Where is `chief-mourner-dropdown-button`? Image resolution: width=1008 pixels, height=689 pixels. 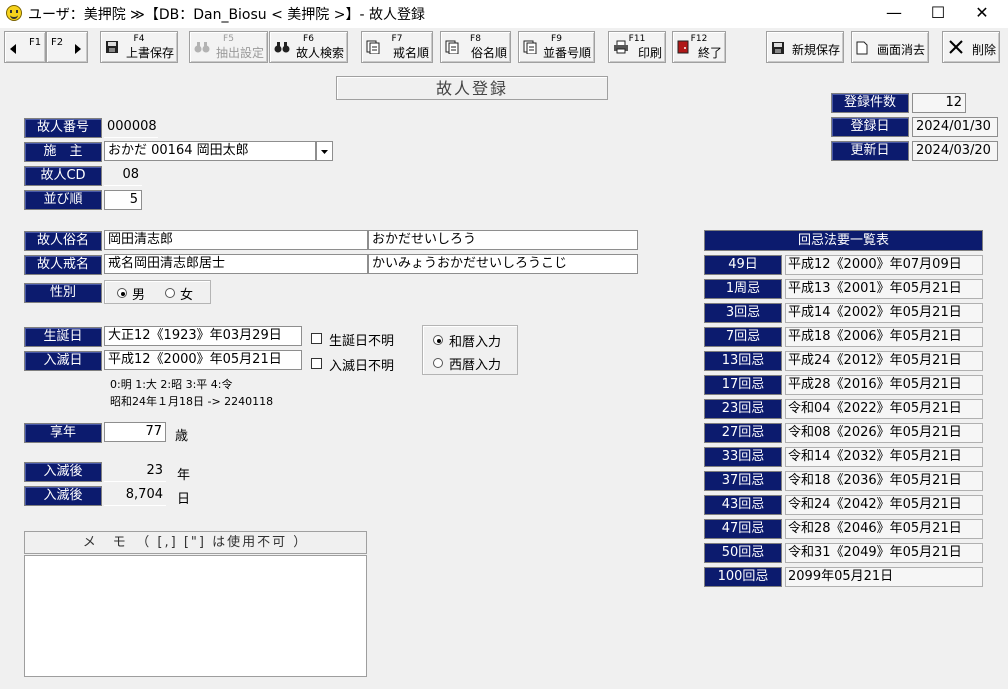 chief-mourner-dropdown-button is located at coordinates (324, 151).